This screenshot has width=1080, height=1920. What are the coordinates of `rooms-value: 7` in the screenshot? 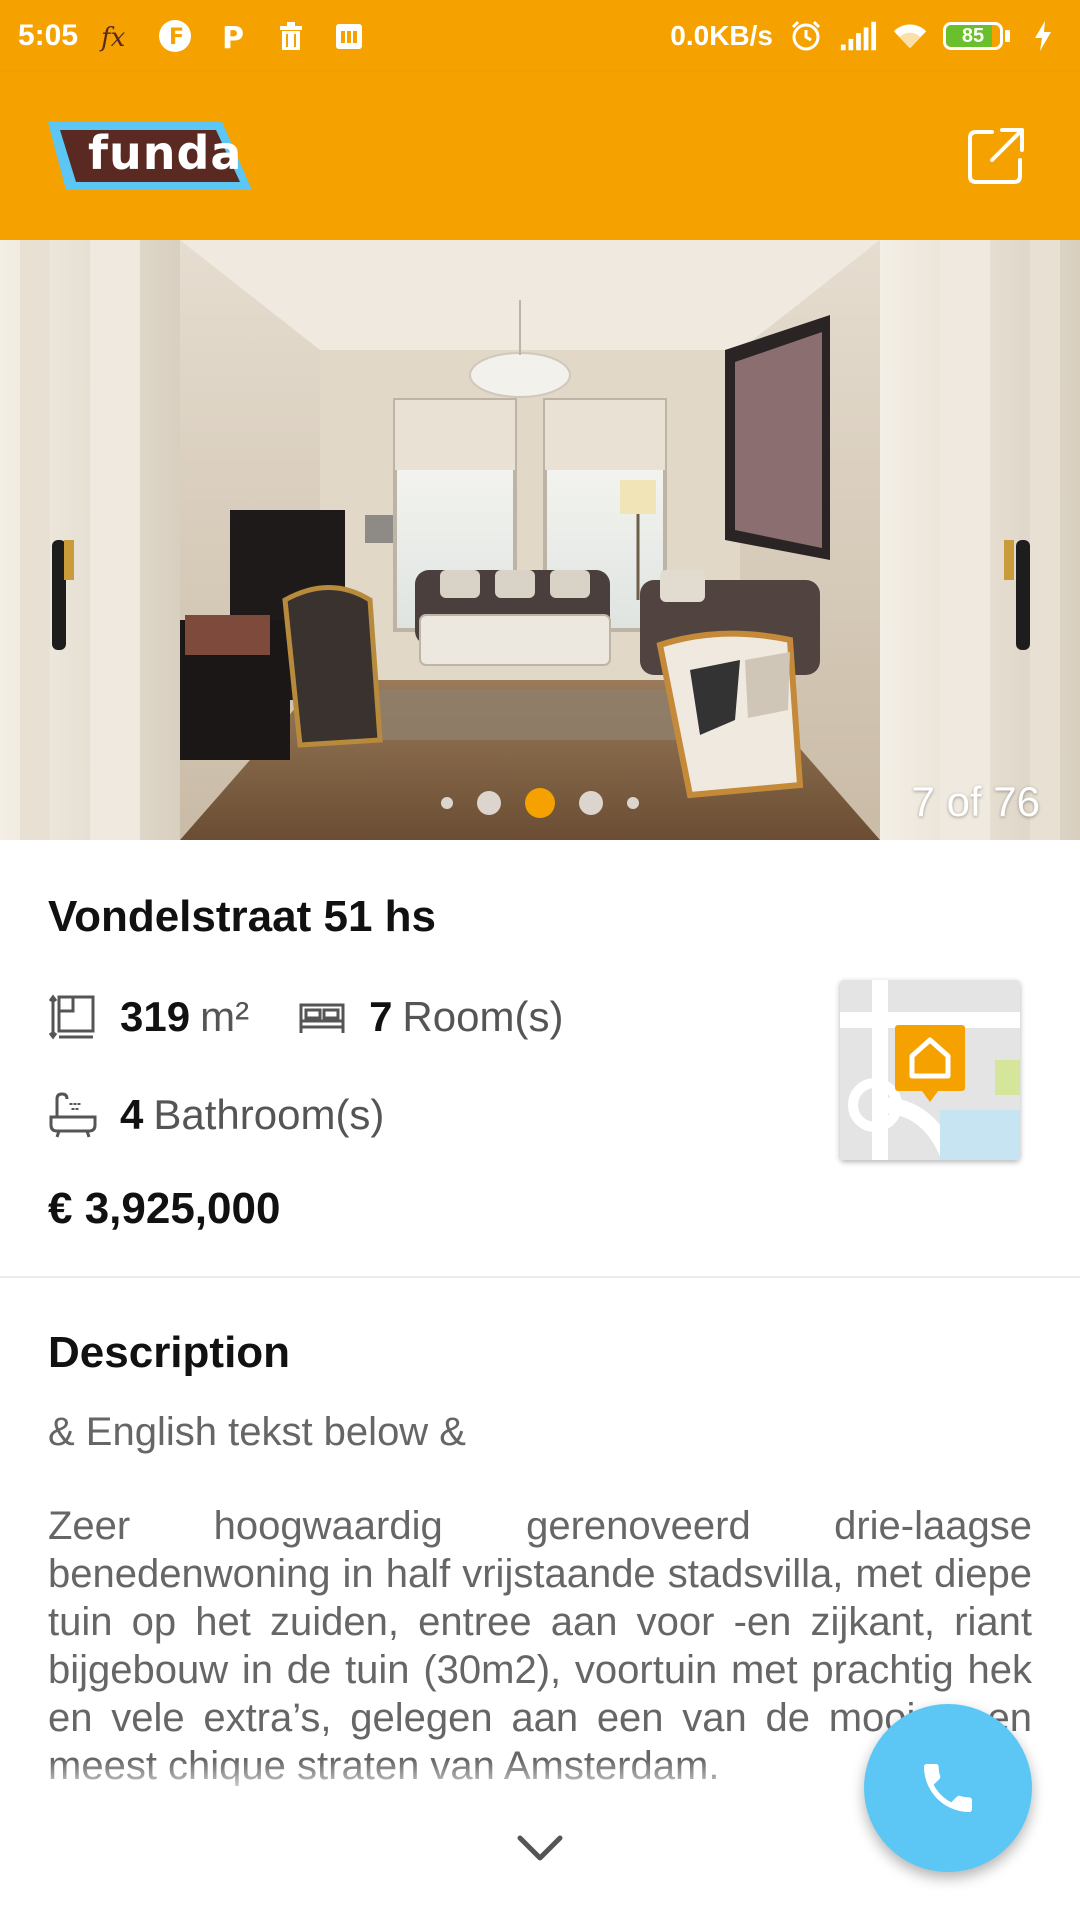 It's located at (381, 1016).